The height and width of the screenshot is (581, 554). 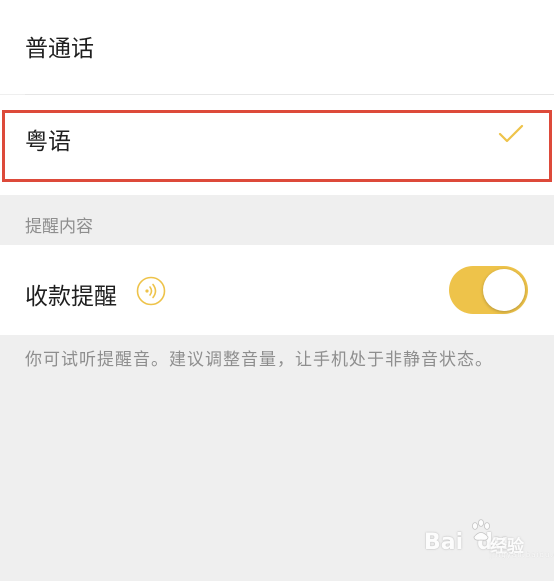 I want to click on section-title: 提醒内容, so click(x=59, y=227).